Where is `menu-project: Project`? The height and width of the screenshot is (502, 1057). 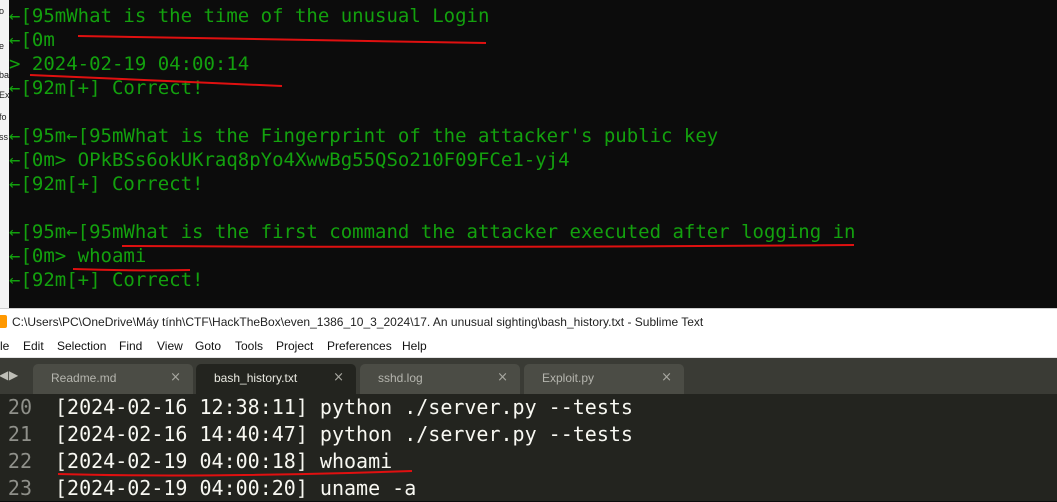
menu-project: Project is located at coordinates (294, 346).